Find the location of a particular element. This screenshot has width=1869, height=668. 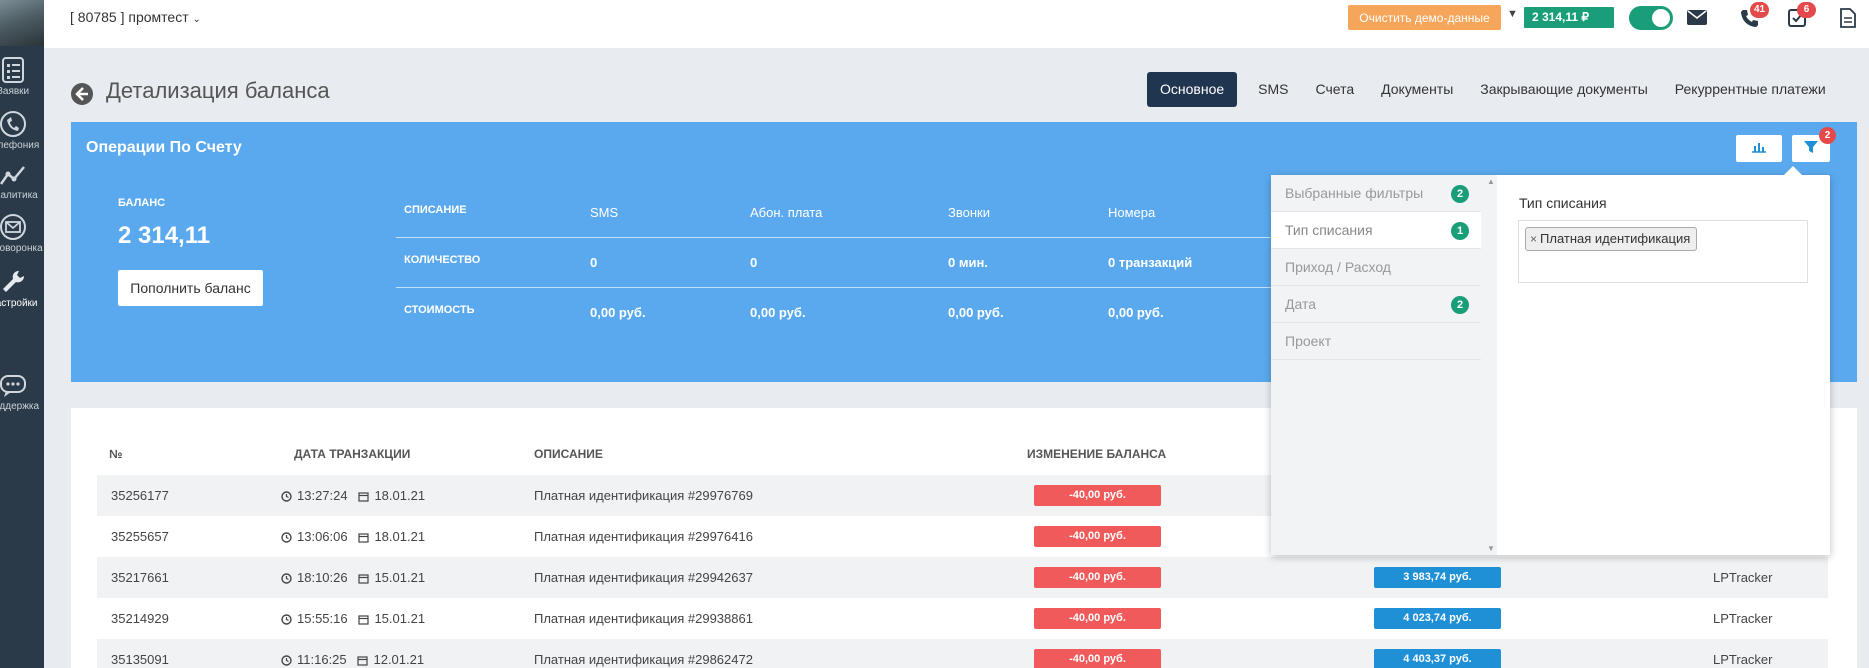

project-selector: [ 80785 ] промтест ⌄ is located at coordinates (135, 17).